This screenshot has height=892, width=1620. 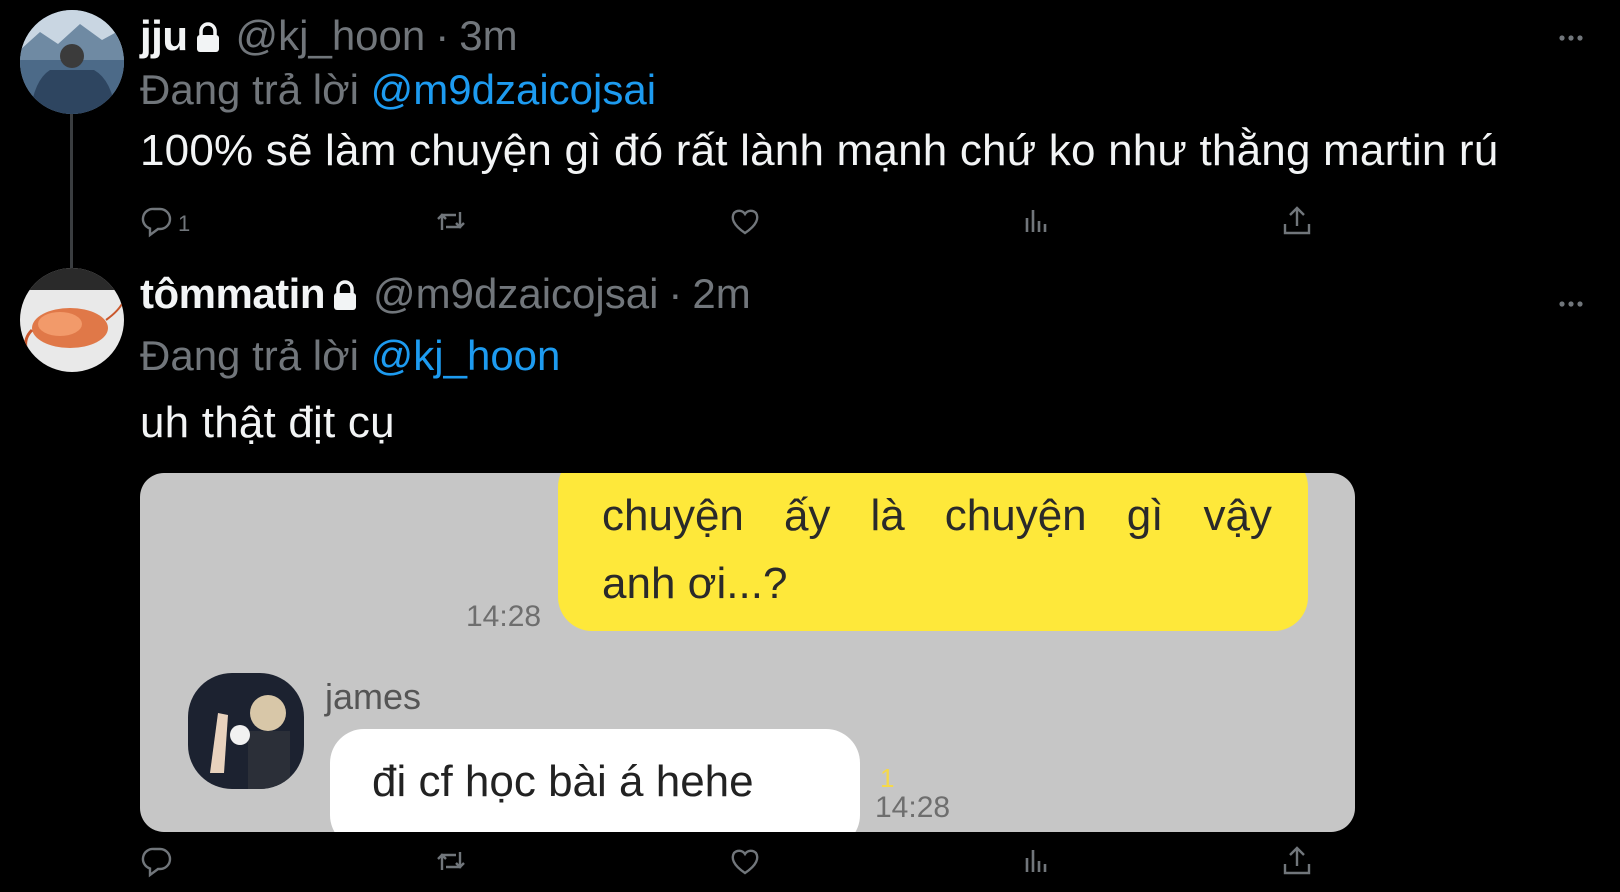 What do you see at coordinates (164, 36) in the screenshot?
I see `display-name: jju` at bounding box center [164, 36].